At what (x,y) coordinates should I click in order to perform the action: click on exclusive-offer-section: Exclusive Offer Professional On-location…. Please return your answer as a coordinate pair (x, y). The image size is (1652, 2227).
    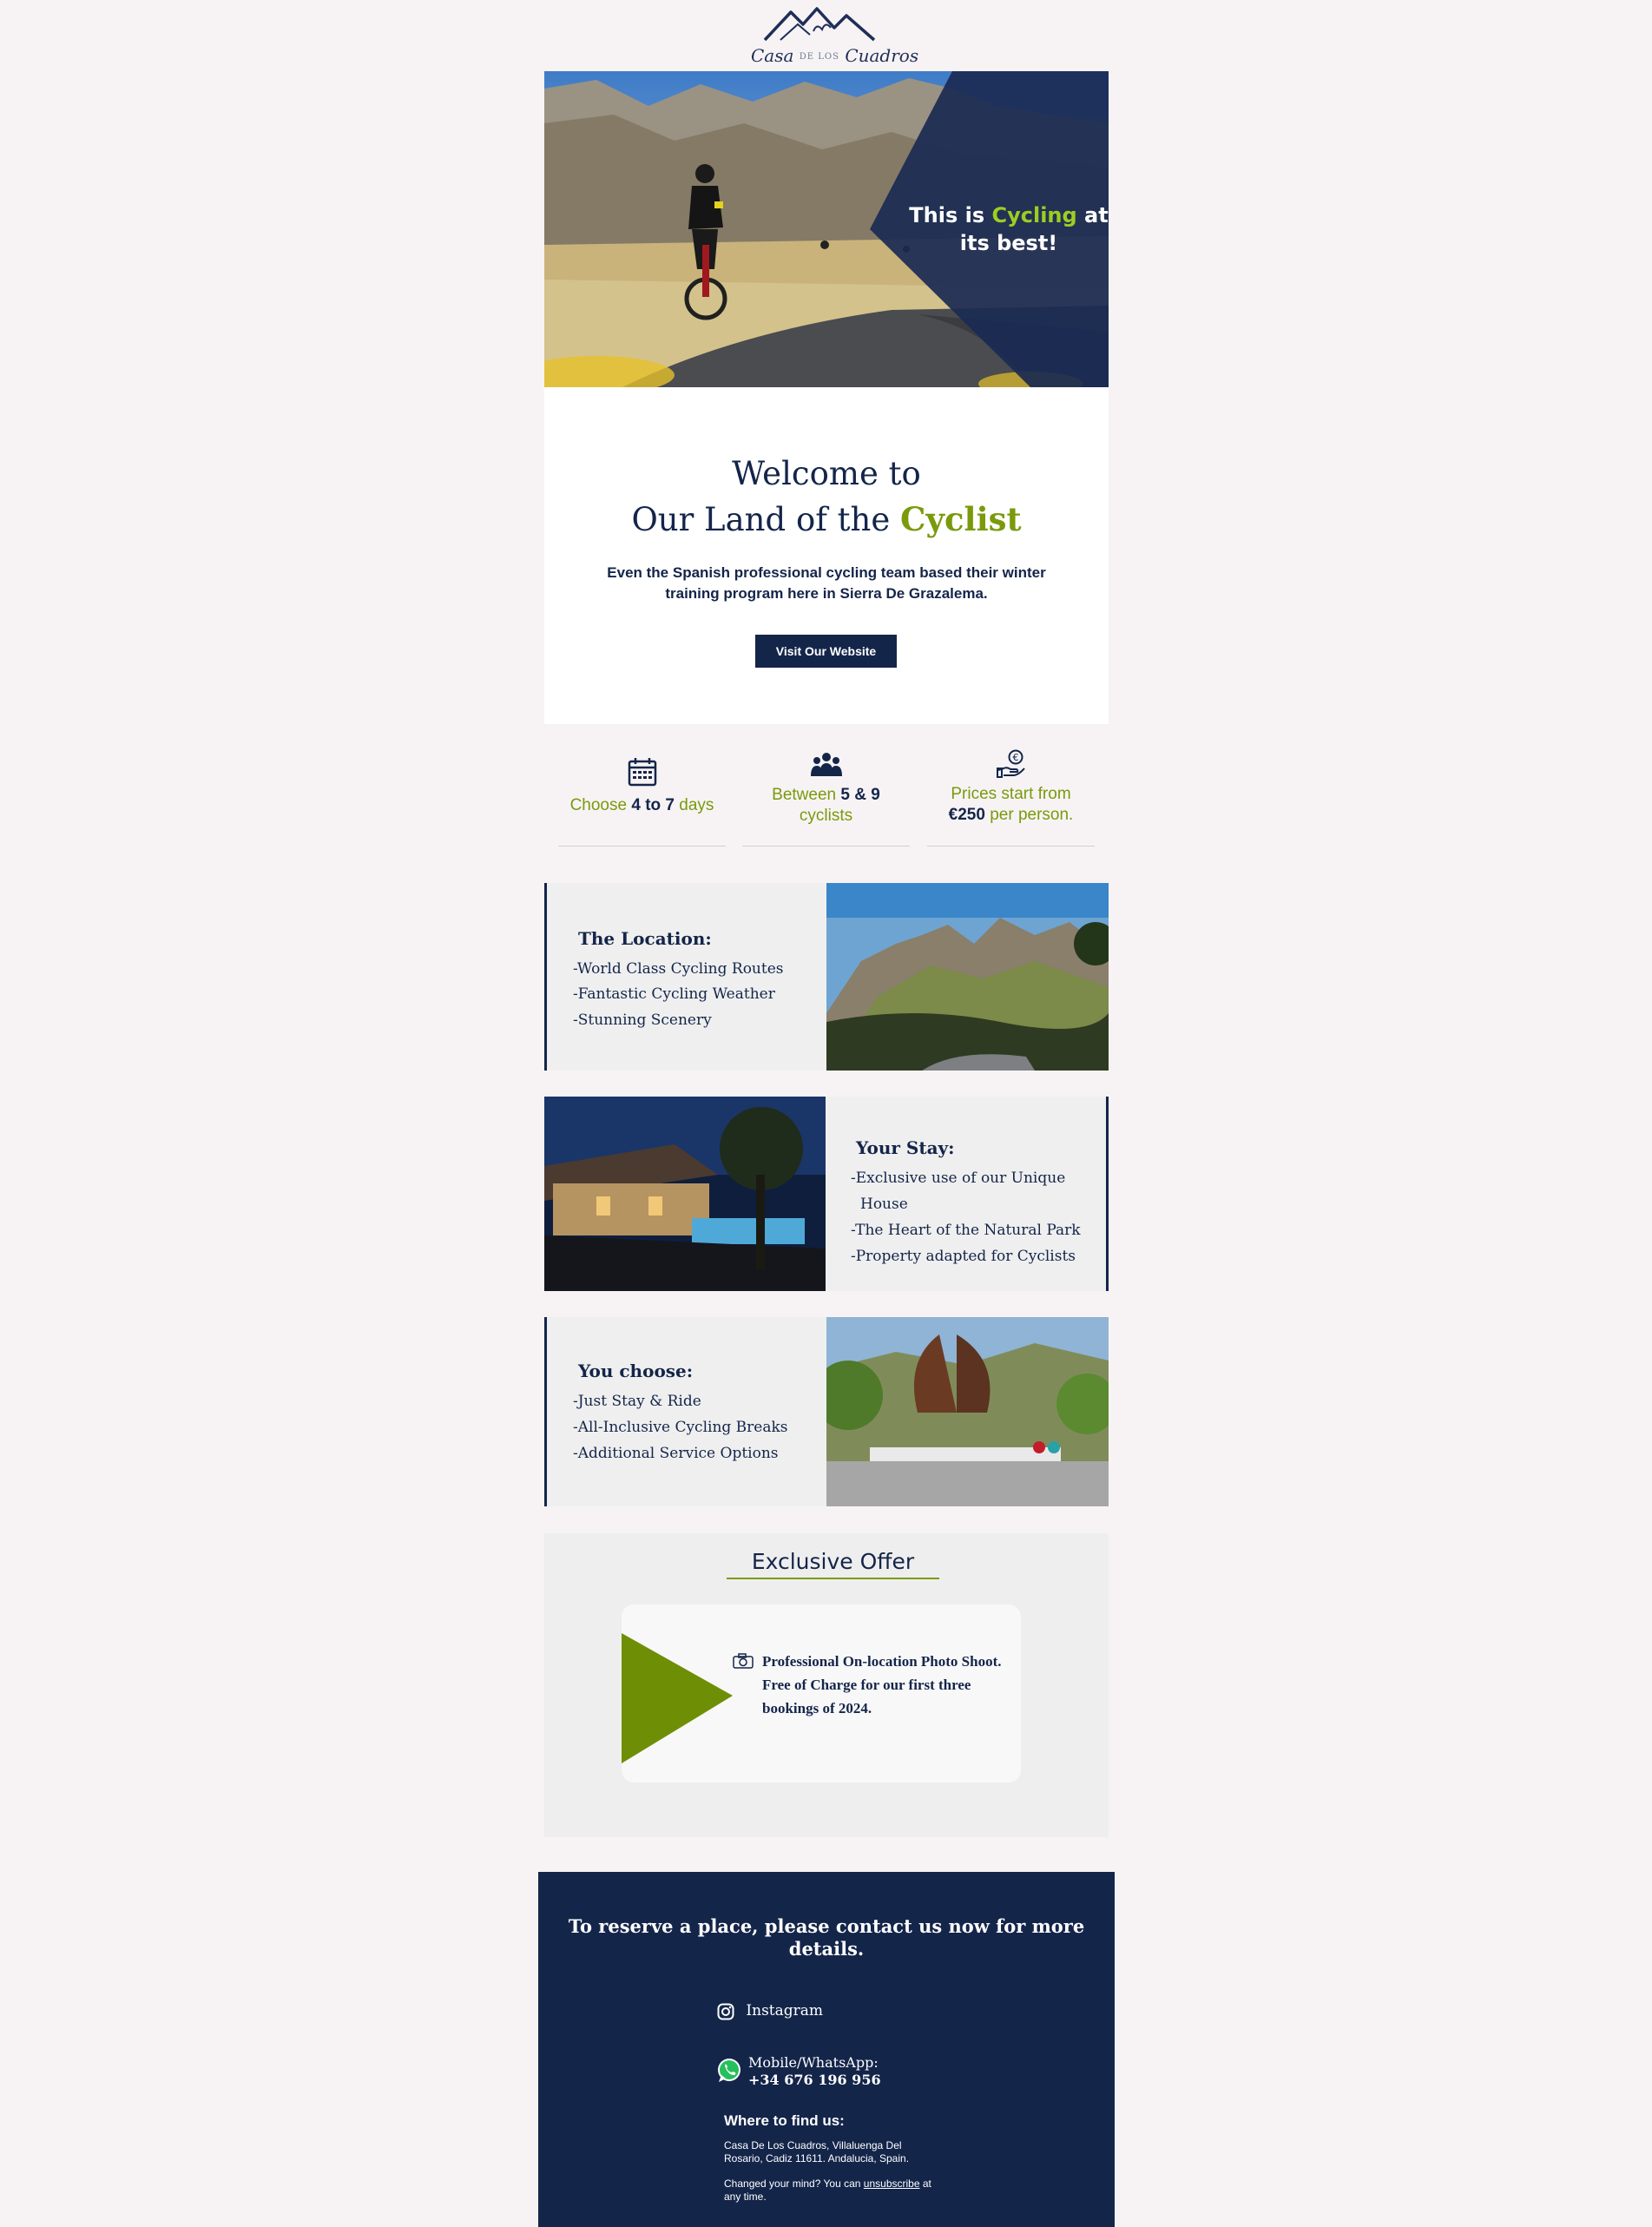
    Looking at the image, I should click on (826, 1685).